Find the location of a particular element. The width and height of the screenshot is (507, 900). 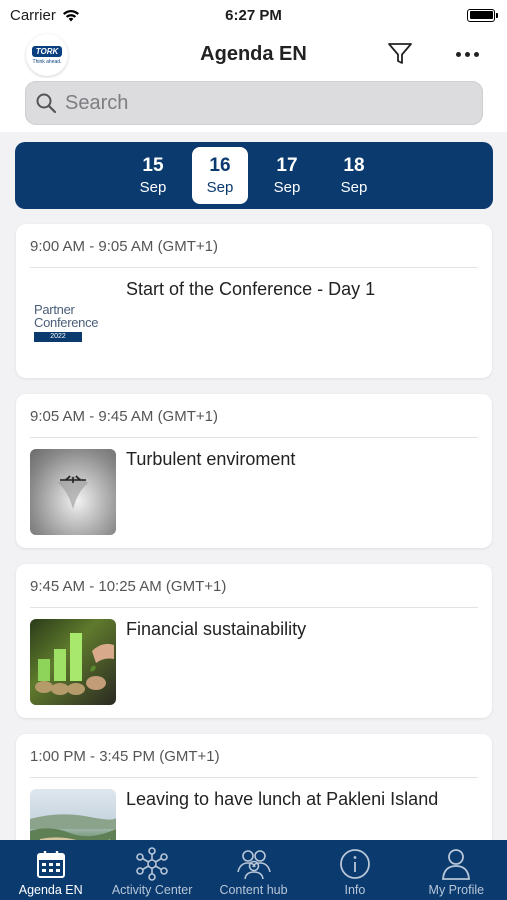

session-title: Turbulent enviroment is located at coordinates (211, 459).